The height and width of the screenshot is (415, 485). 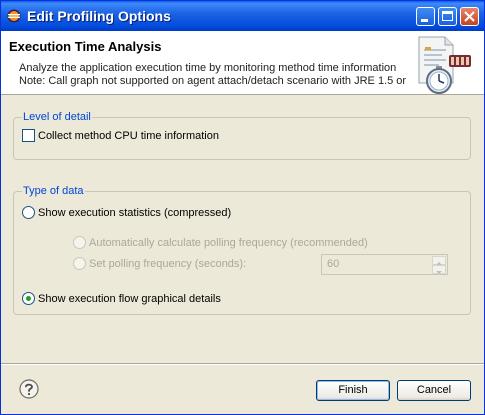 I want to click on help-icon, so click(x=29, y=389).